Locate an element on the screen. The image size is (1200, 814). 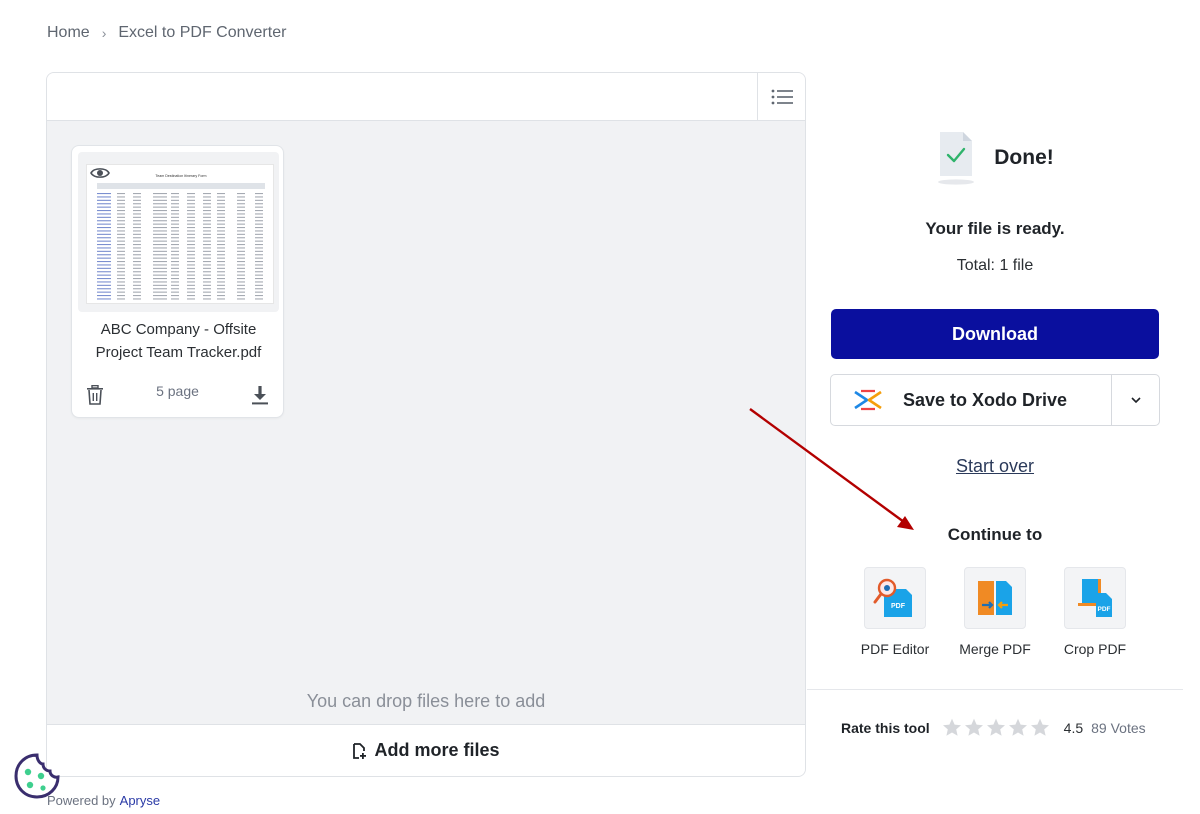
xodo-logo-icon is located at coordinates (868, 400).